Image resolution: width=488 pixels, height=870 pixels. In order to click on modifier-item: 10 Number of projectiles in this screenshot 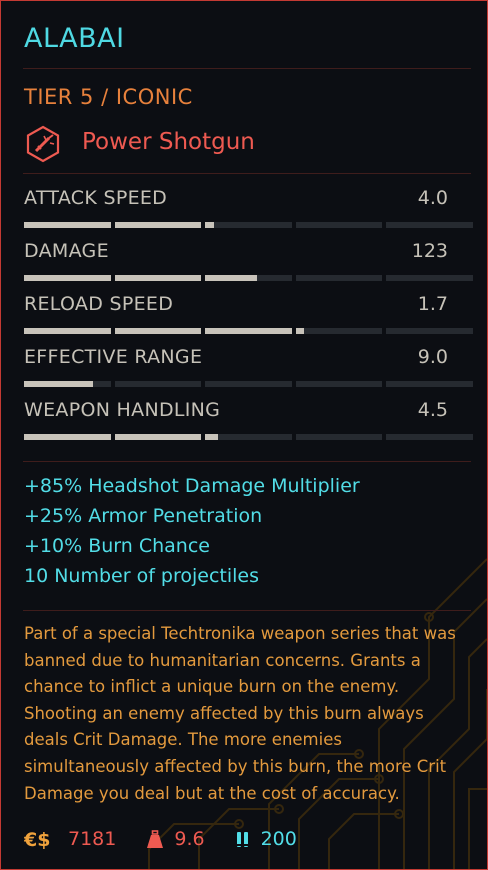, I will do `click(142, 576)`.